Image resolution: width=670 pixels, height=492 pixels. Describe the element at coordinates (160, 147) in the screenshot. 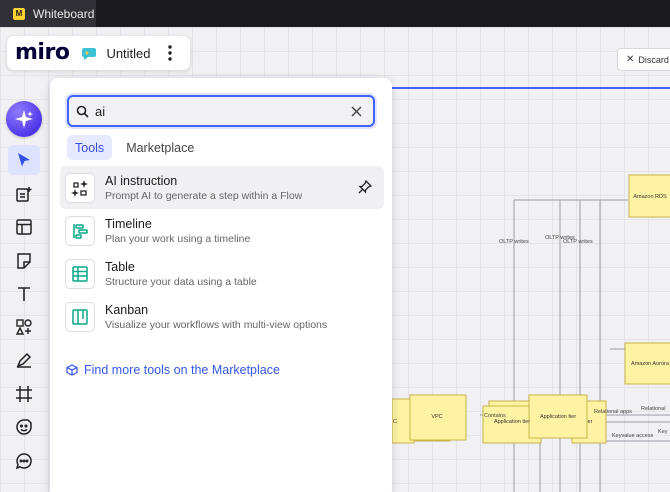

I see `tab-marketplace: Marketplace` at that location.